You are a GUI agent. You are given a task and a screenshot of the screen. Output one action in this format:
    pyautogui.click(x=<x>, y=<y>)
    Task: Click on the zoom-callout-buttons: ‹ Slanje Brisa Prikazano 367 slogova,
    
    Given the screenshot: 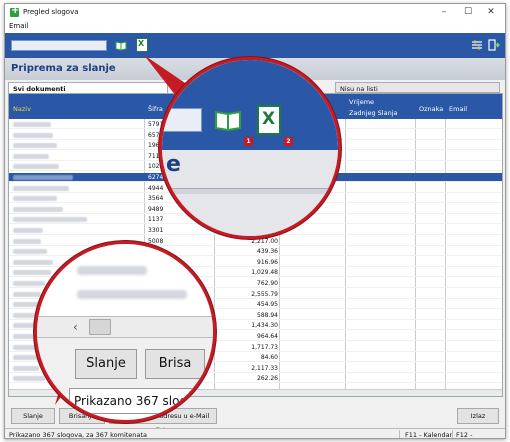 What is the action you would take?
    pyautogui.click(x=125, y=332)
    